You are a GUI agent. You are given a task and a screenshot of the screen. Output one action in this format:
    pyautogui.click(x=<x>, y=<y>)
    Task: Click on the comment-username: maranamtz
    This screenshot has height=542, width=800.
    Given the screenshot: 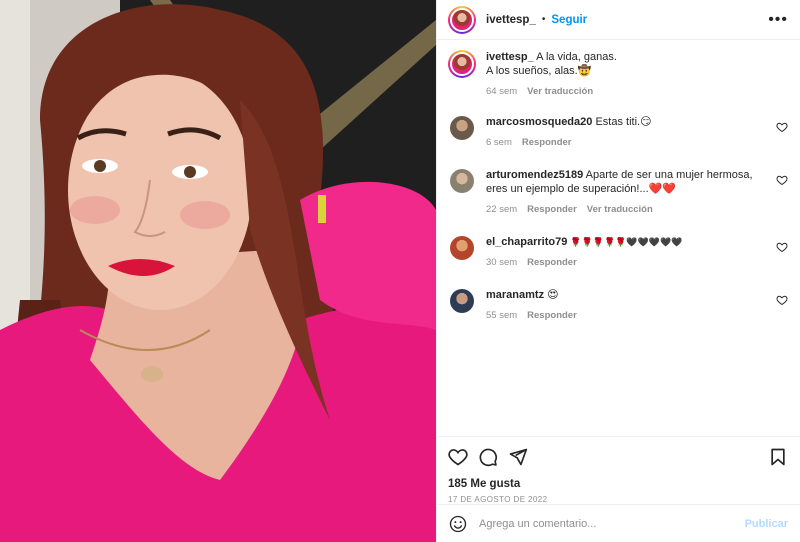 What is the action you would take?
    pyautogui.click(x=515, y=295)
    